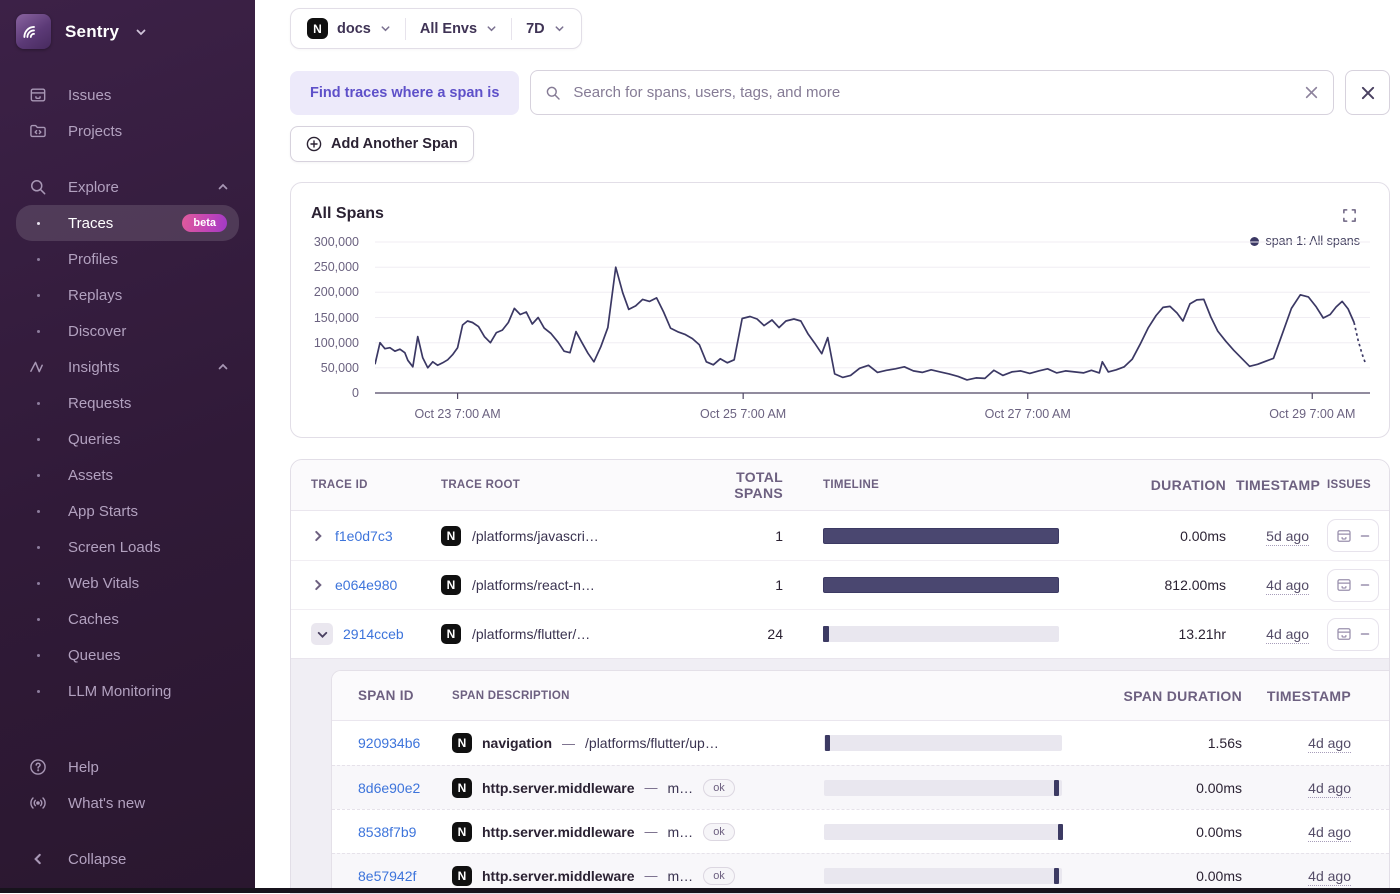 The image size is (1400, 894). I want to click on sidebar-item-traces: Traces beta, so click(127, 223).